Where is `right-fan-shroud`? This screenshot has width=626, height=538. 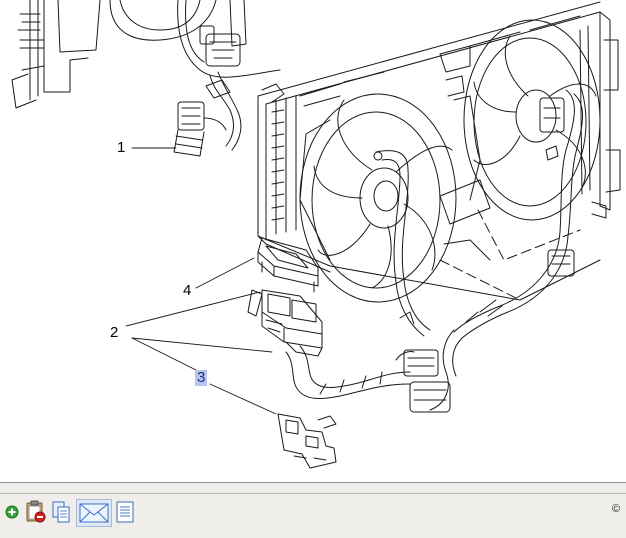
right-fan-shroud is located at coordinates (520, 160).